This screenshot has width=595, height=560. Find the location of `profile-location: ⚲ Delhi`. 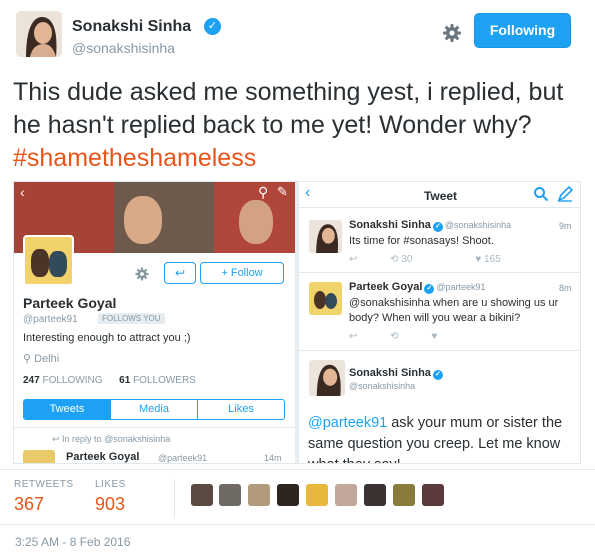

profile-location: ⚲ Delhi is located at coordinates (41, 358).